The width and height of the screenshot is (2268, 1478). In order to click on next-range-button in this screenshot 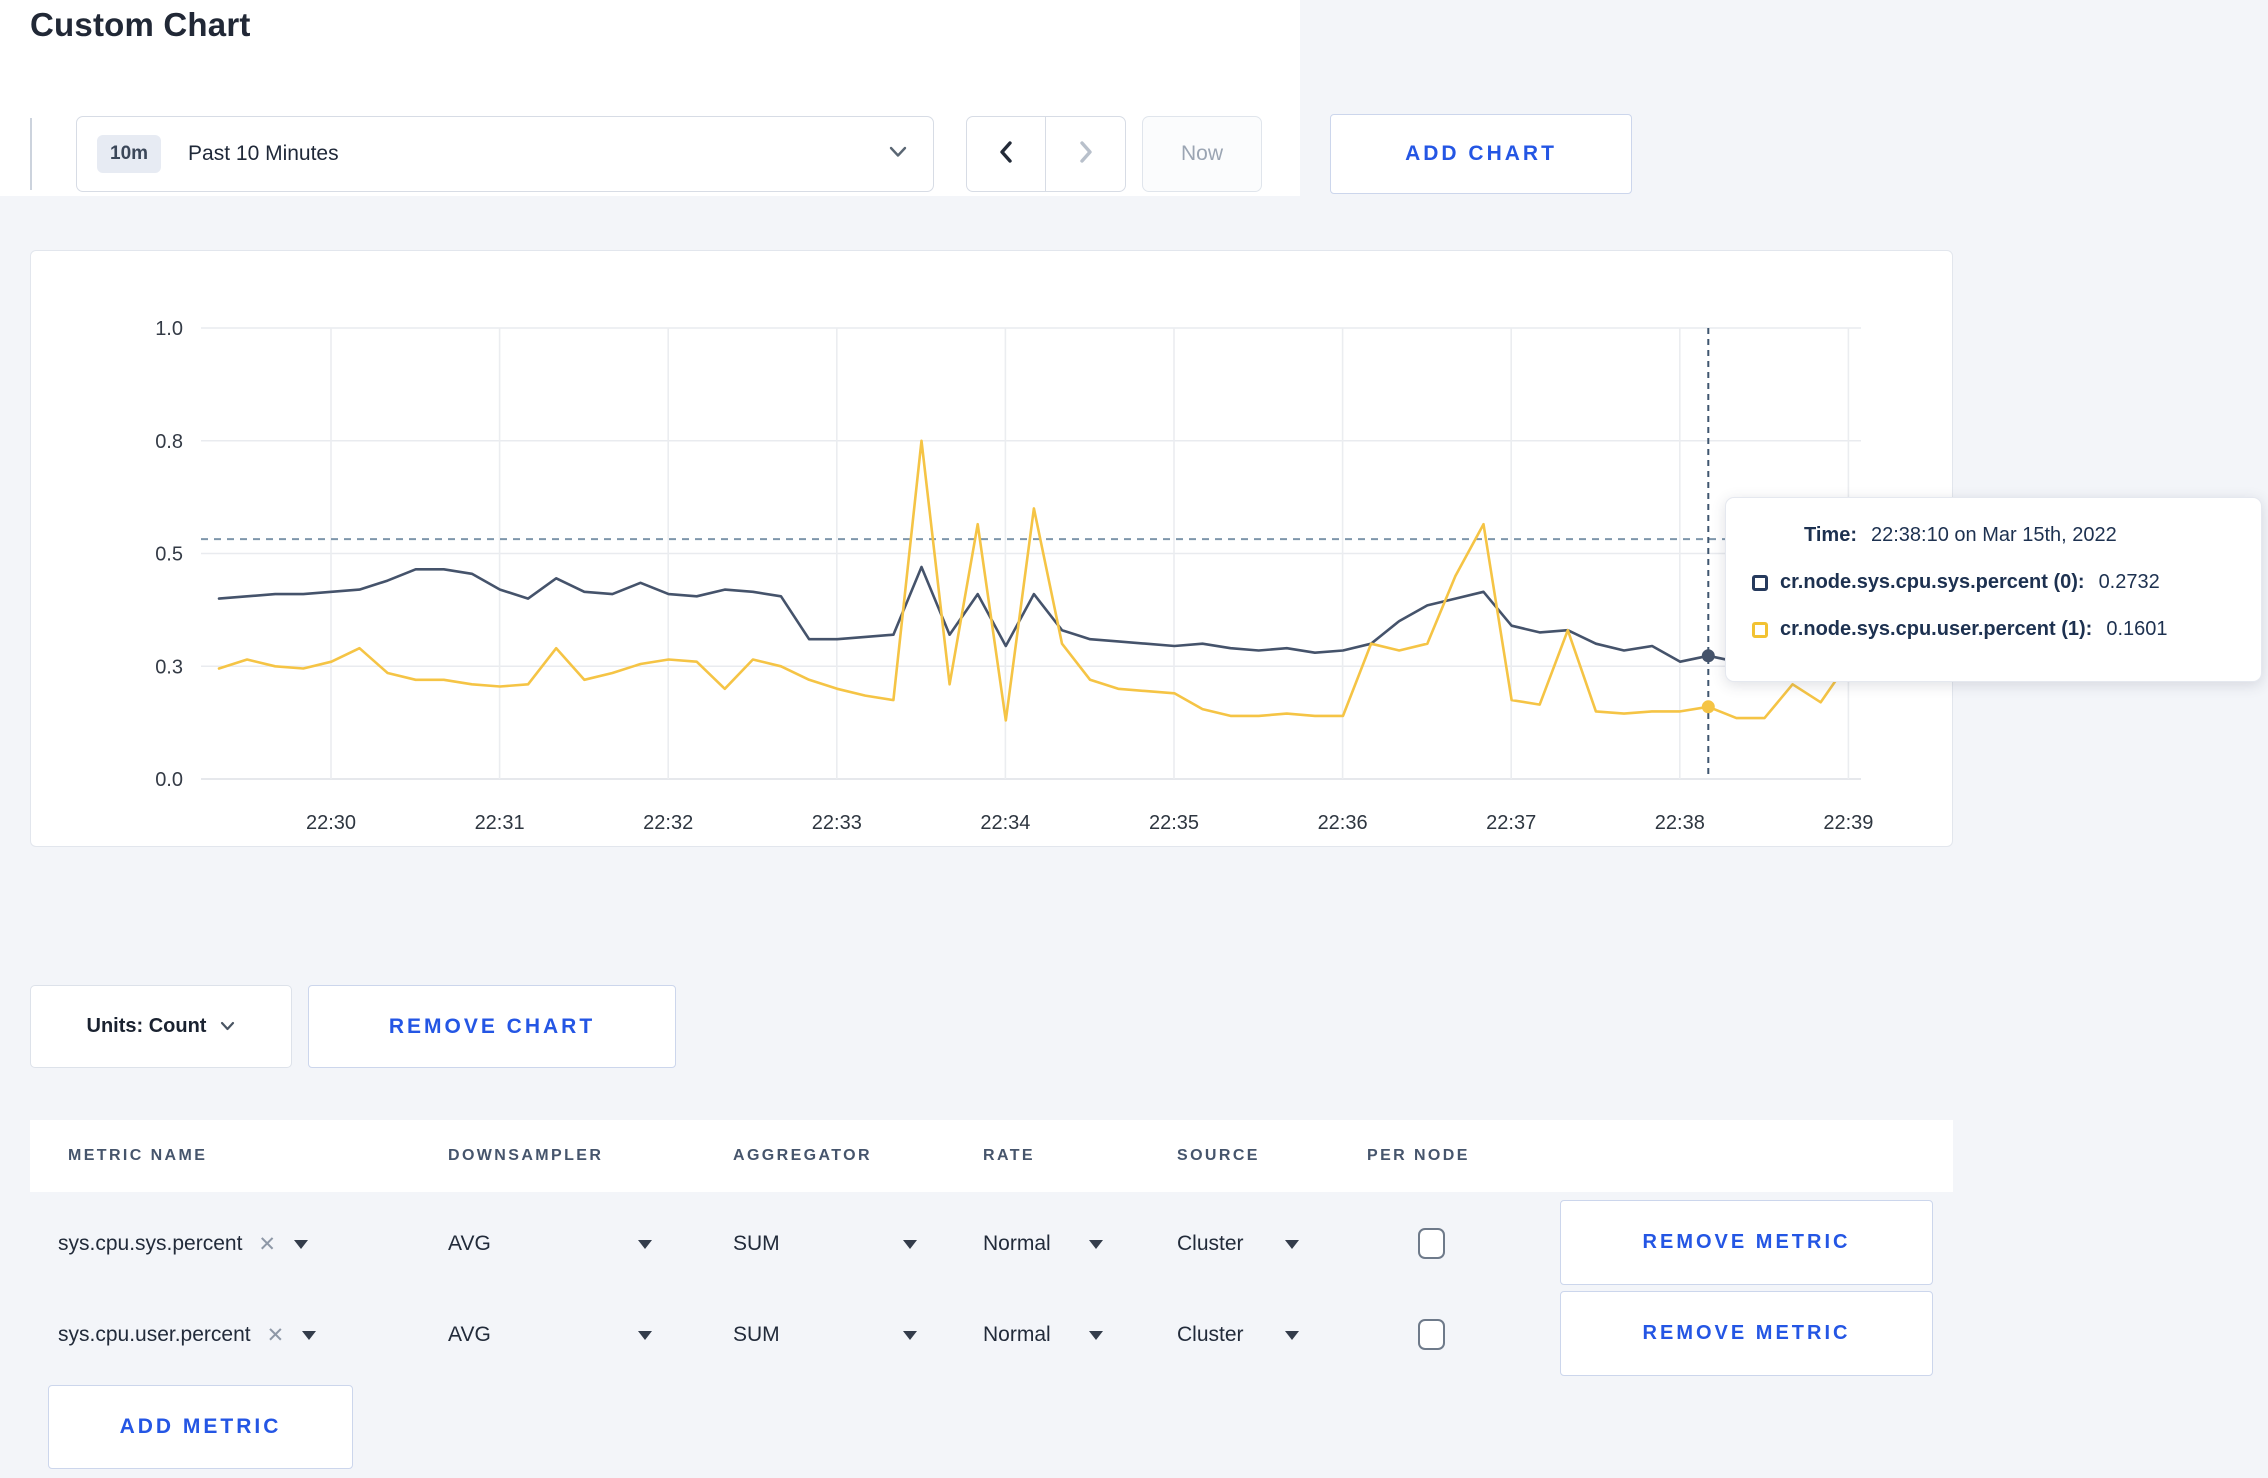, I will do `click(1085, 154)`.